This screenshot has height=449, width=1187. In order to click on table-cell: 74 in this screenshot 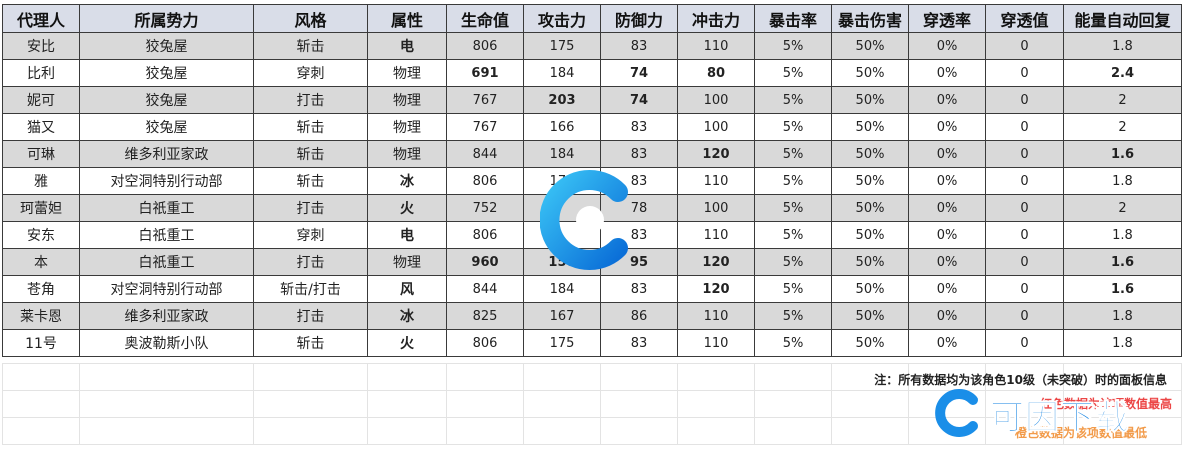, I will do `click(639, 100)`.